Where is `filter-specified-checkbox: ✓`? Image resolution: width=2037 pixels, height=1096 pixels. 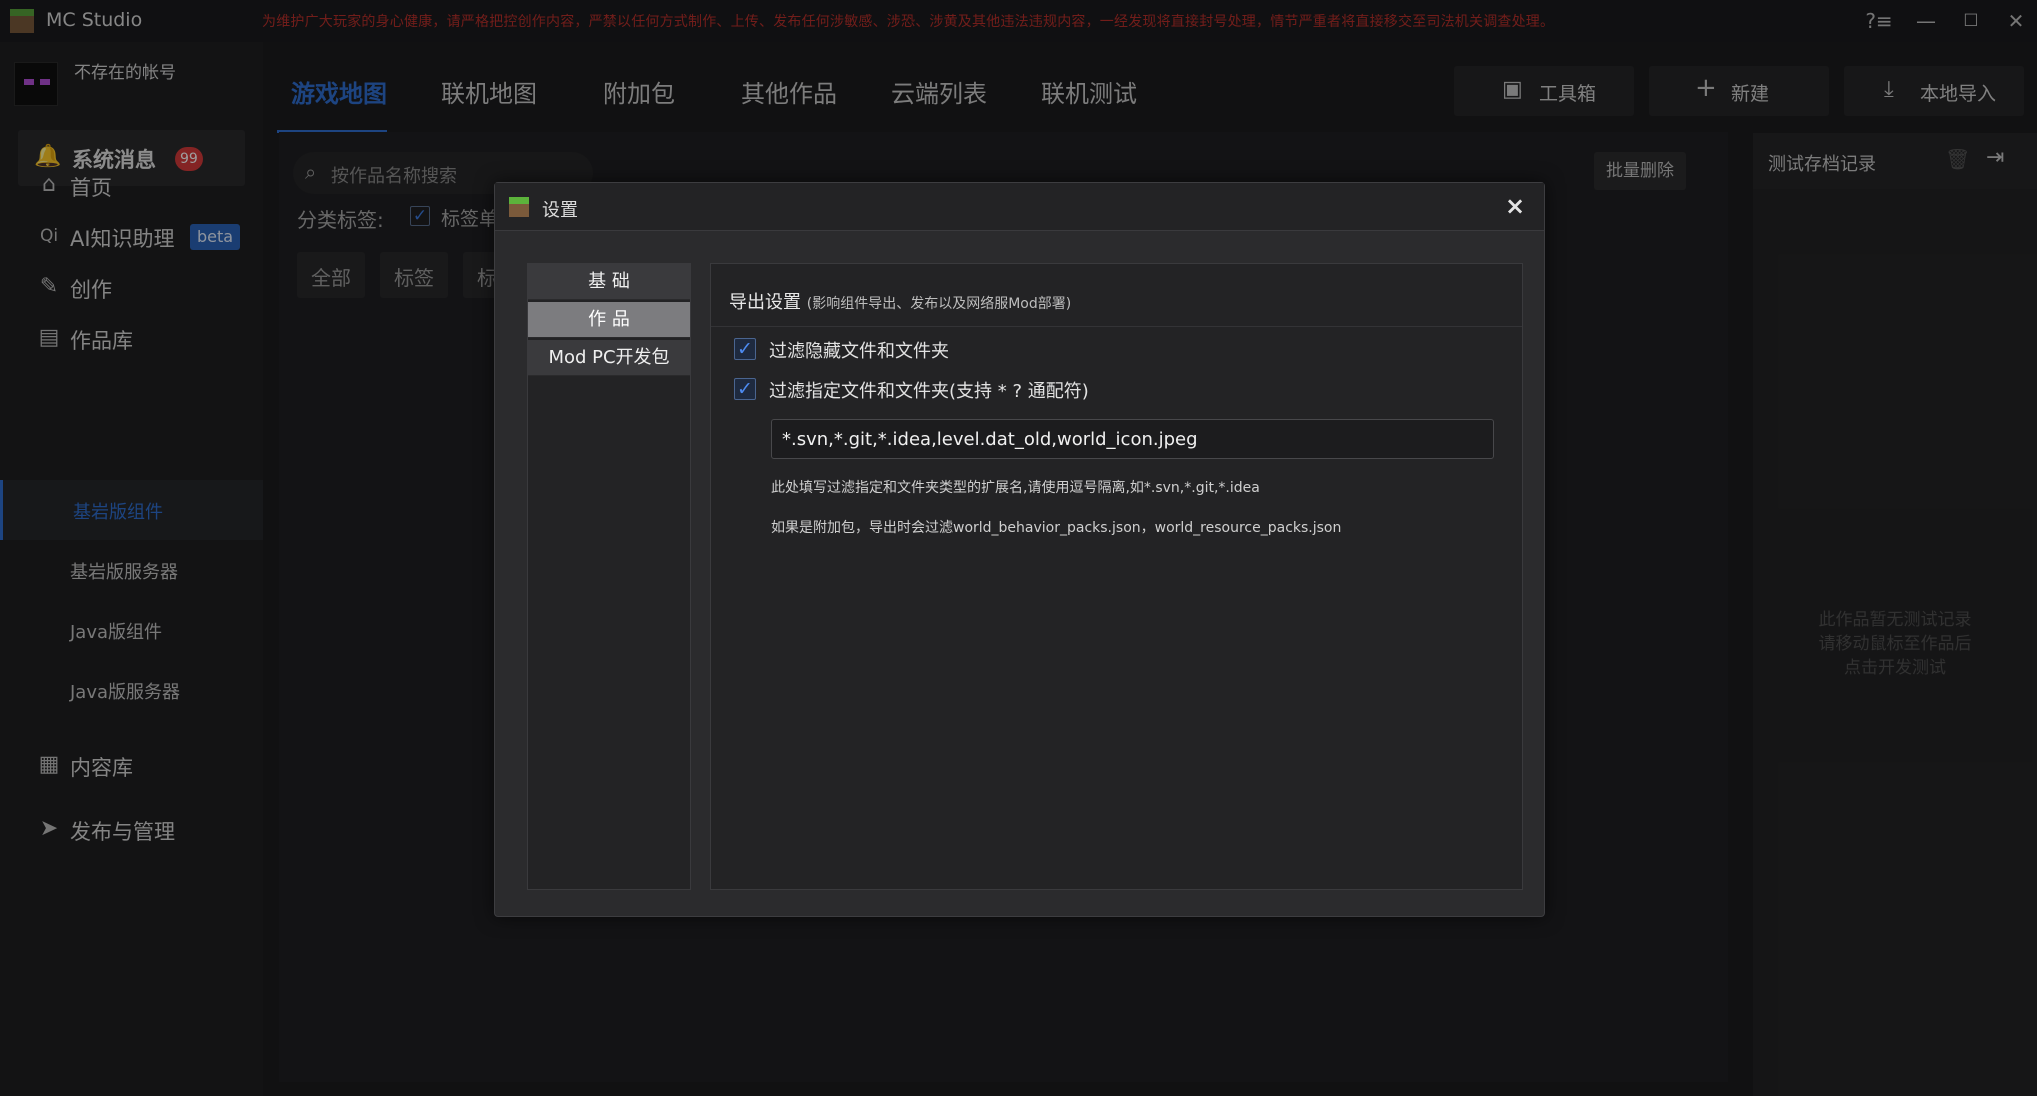
filter-specified-checkbox: ✓ is located at coordinates (745, 389).